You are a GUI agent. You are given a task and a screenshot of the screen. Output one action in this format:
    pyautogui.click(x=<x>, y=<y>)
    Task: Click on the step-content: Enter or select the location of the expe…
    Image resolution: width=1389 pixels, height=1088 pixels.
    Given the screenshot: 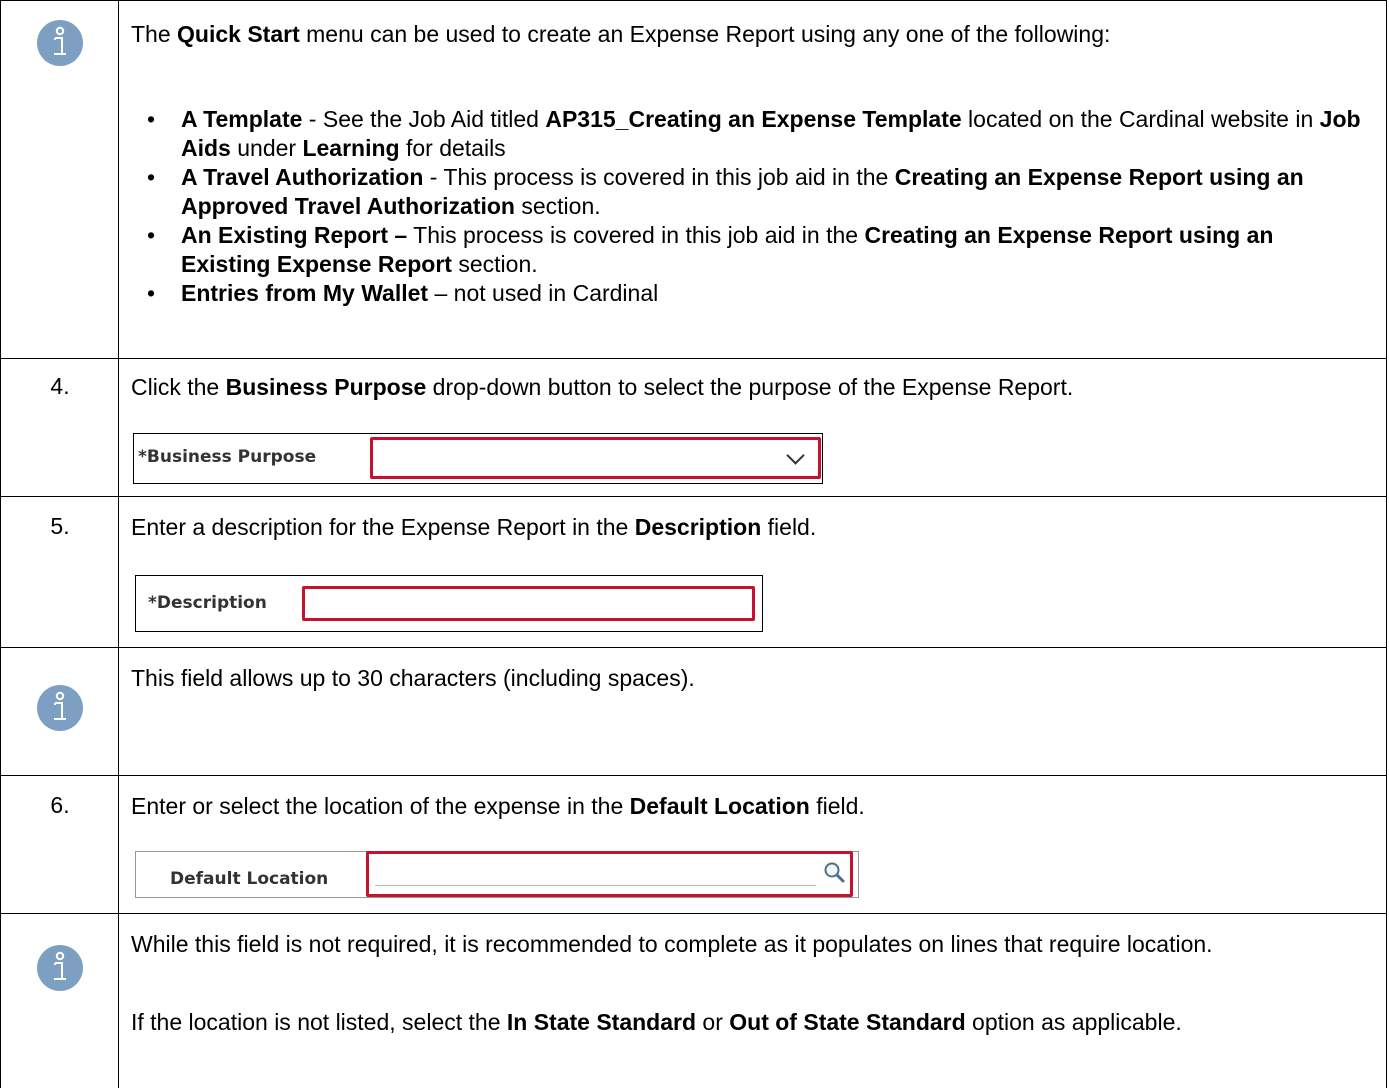 What is the action you would take?
    pyautogui.click(x=754, y=844)
    